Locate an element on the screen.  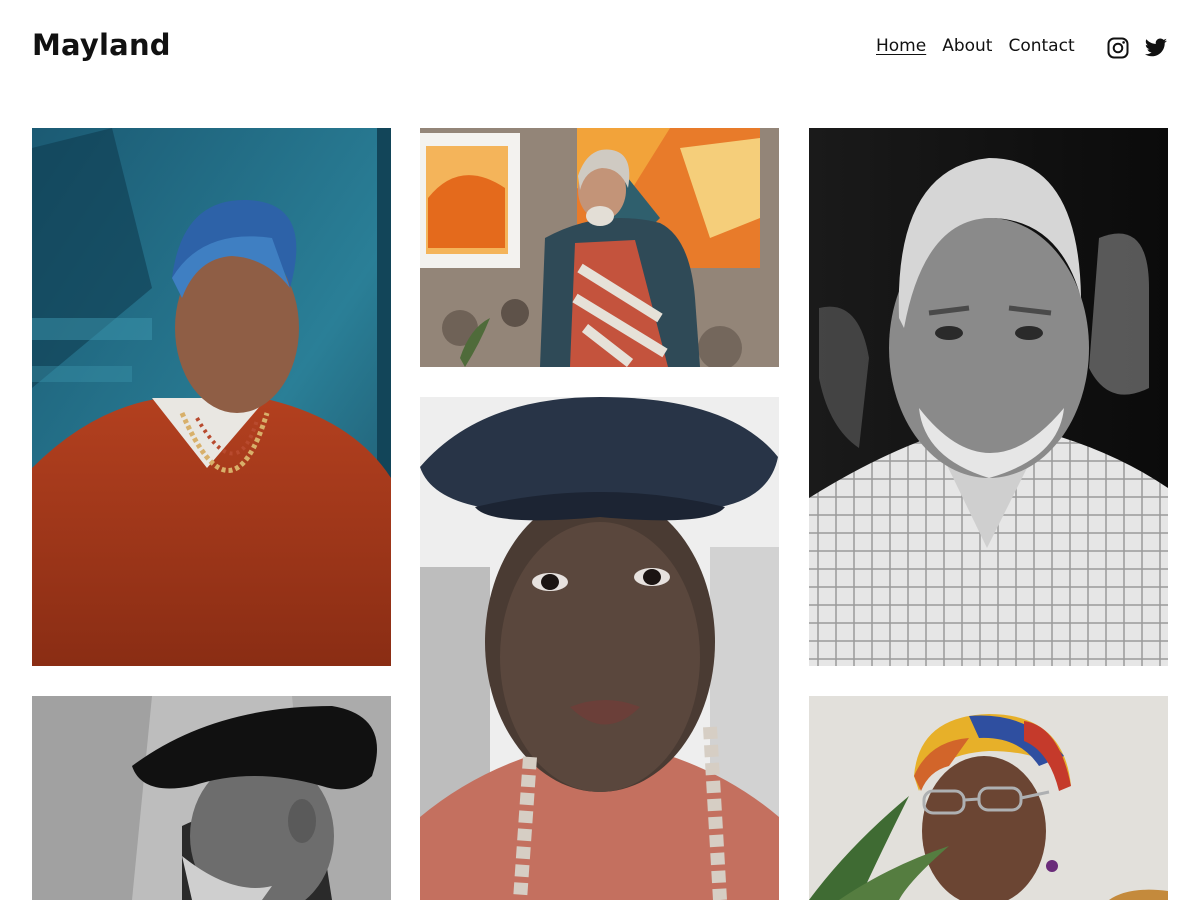
main-nav: Home About Contact is located at coordinates (975, 46).